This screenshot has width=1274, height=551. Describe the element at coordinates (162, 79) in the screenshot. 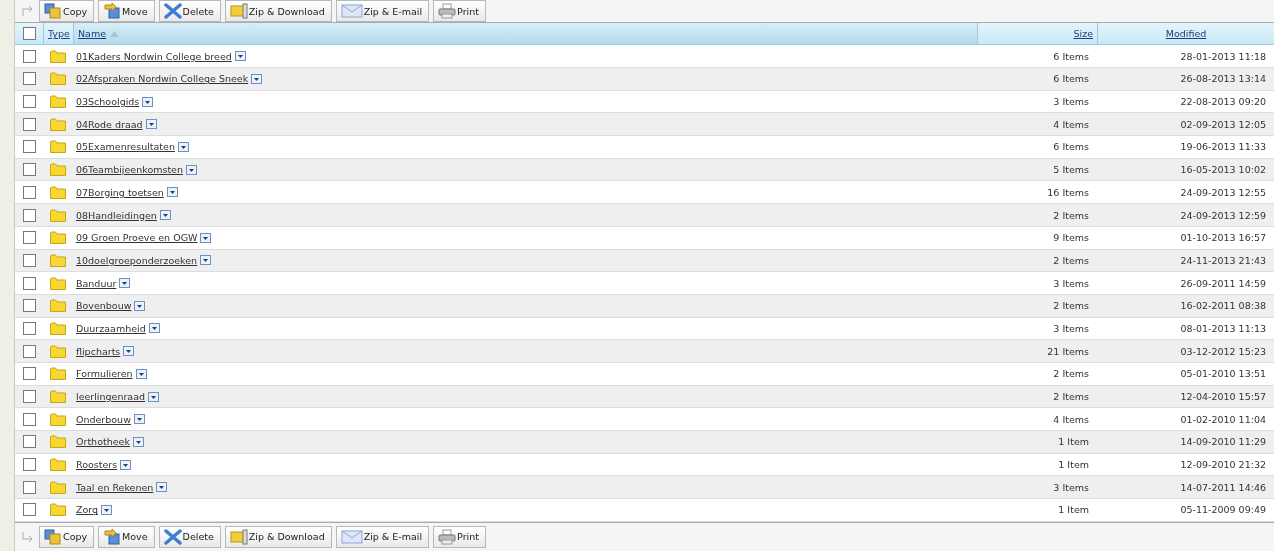

I see `folder-link: 02Afspraken Nordwin College Sneek` at that location.